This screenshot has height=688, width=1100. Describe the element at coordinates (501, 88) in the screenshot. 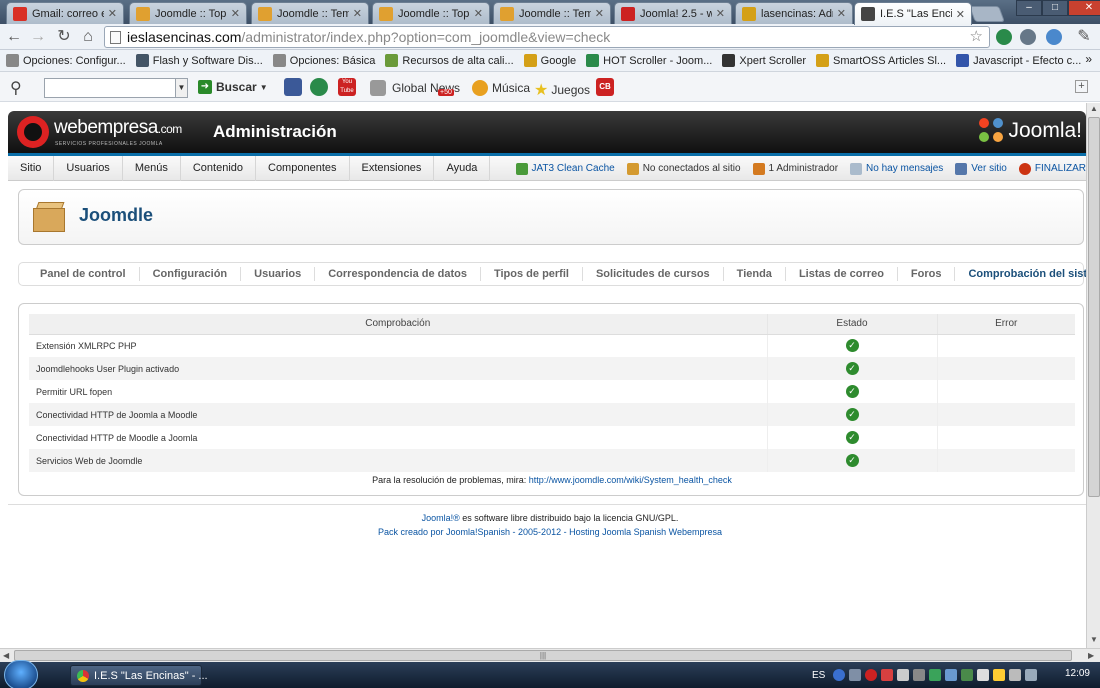

I see `music-button: Música` at that location.